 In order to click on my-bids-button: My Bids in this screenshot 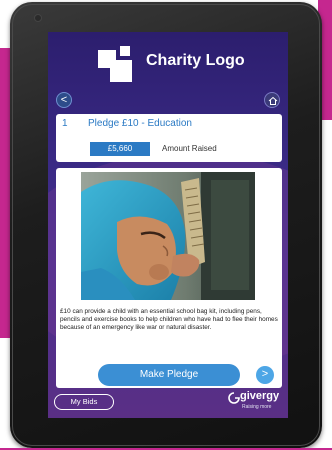, I will do `click(84, 402)`.